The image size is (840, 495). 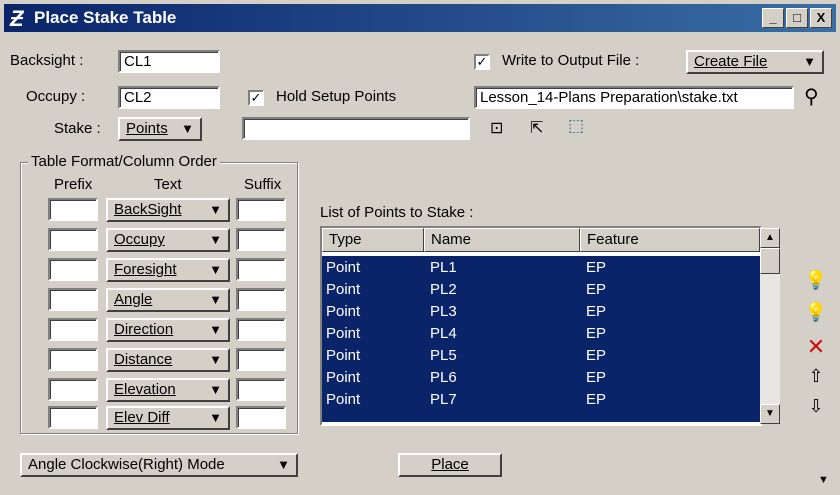 I want to click on more-chevron-icon: ▼, so click(x=823, y=480).